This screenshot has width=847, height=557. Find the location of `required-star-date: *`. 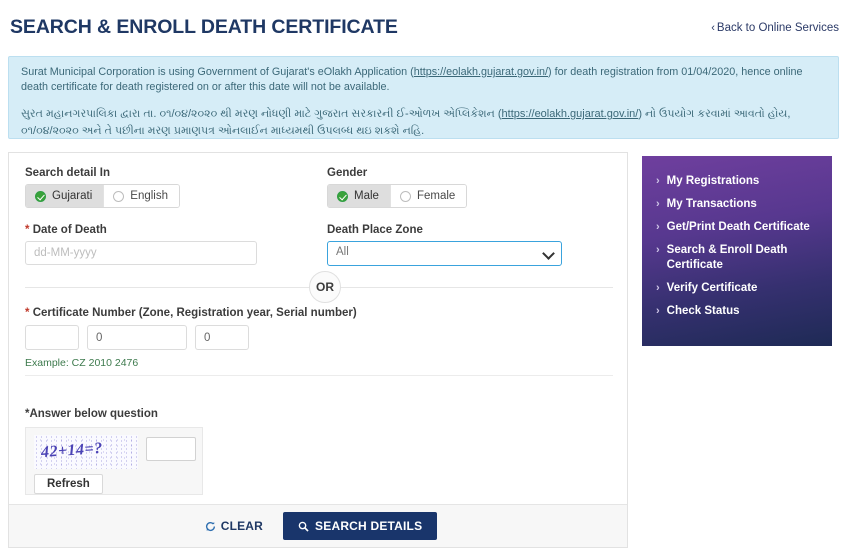

required-star-date: * is located at coordinates (27, 230).